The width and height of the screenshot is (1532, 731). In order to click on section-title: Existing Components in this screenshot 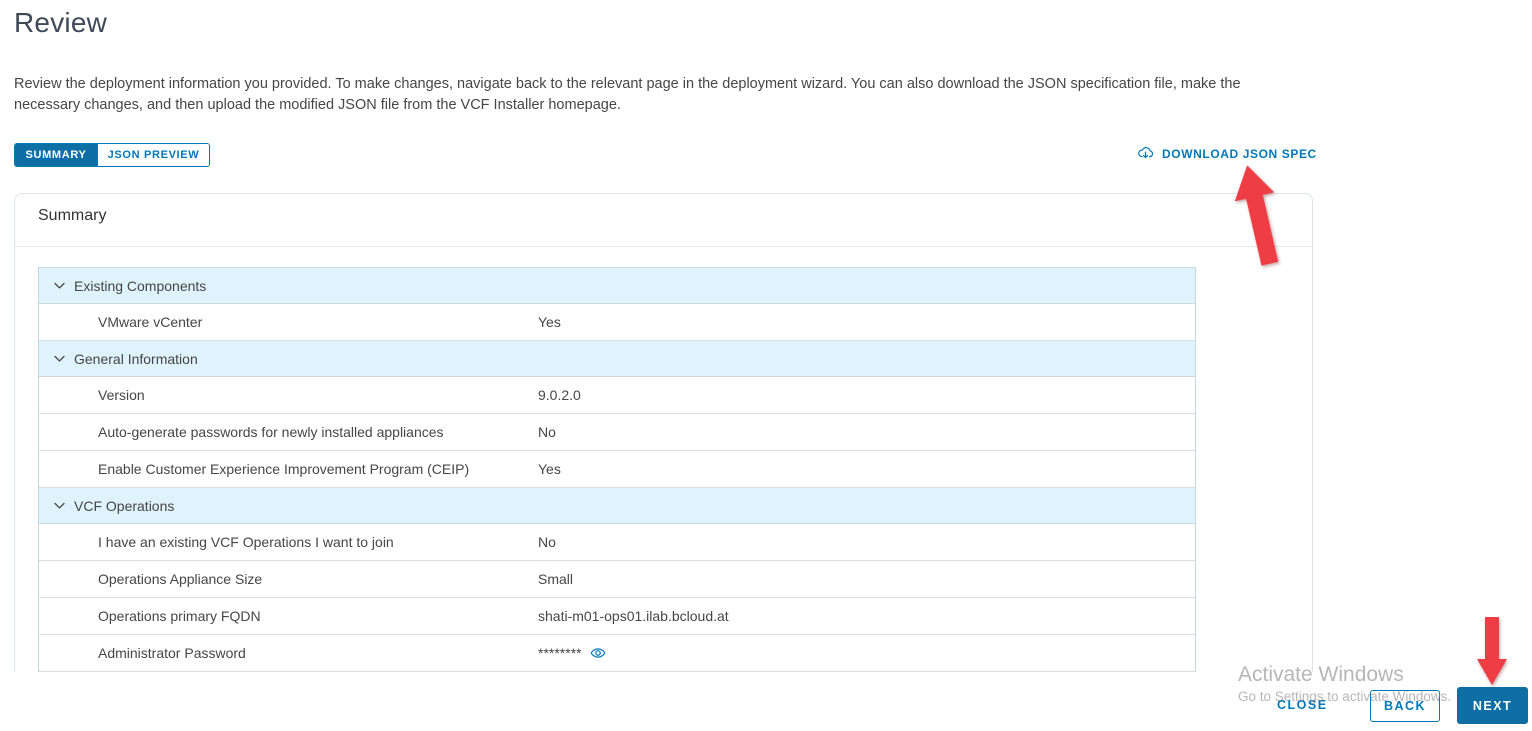, I will do `click(140, 285)`.